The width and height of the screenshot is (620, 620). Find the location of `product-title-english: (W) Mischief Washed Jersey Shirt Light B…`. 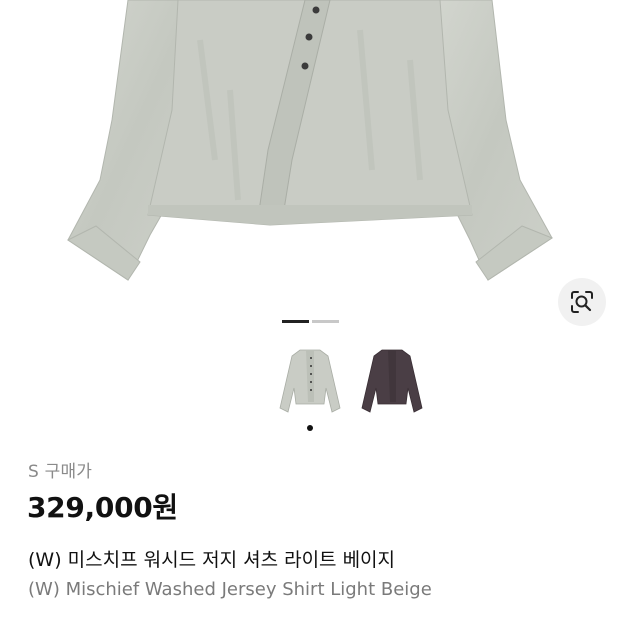

product-title-english: (W) Mischief Washed Jersey Shirt Light B… is located at coordinates (230, 589).